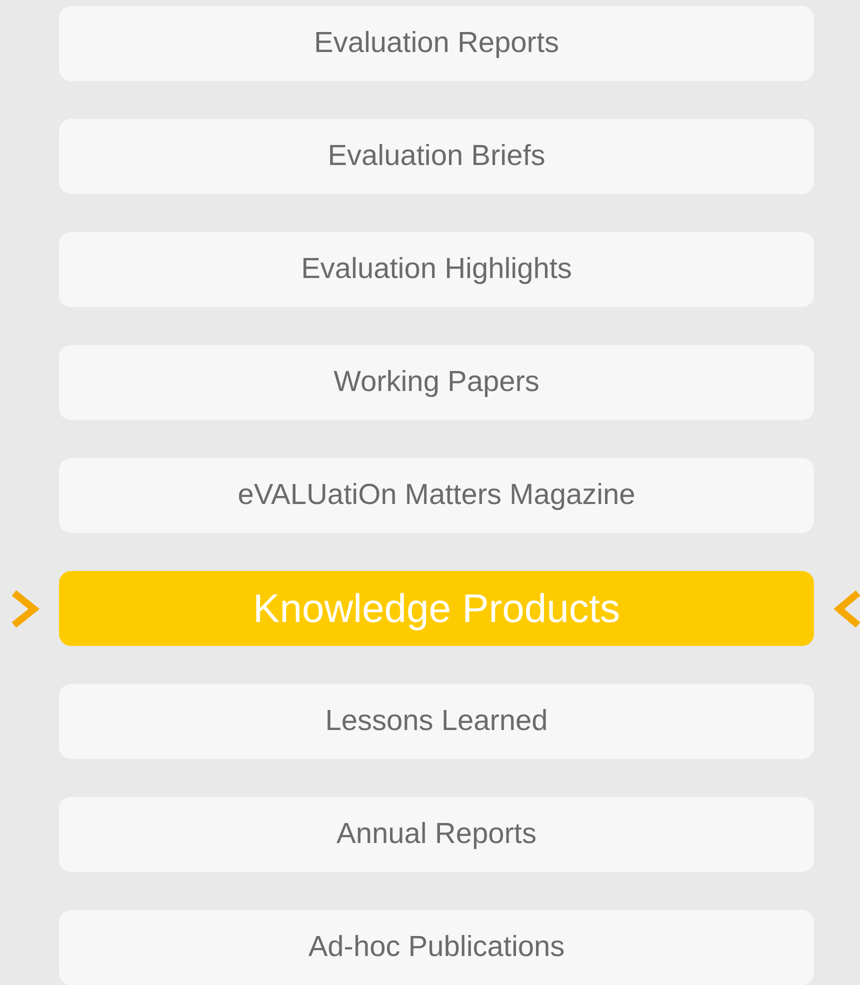 Image resolution: width=860 pixels, height=985 pixels. I want to click on menu-button: Ad-hoc Publications, so click(436, 947).